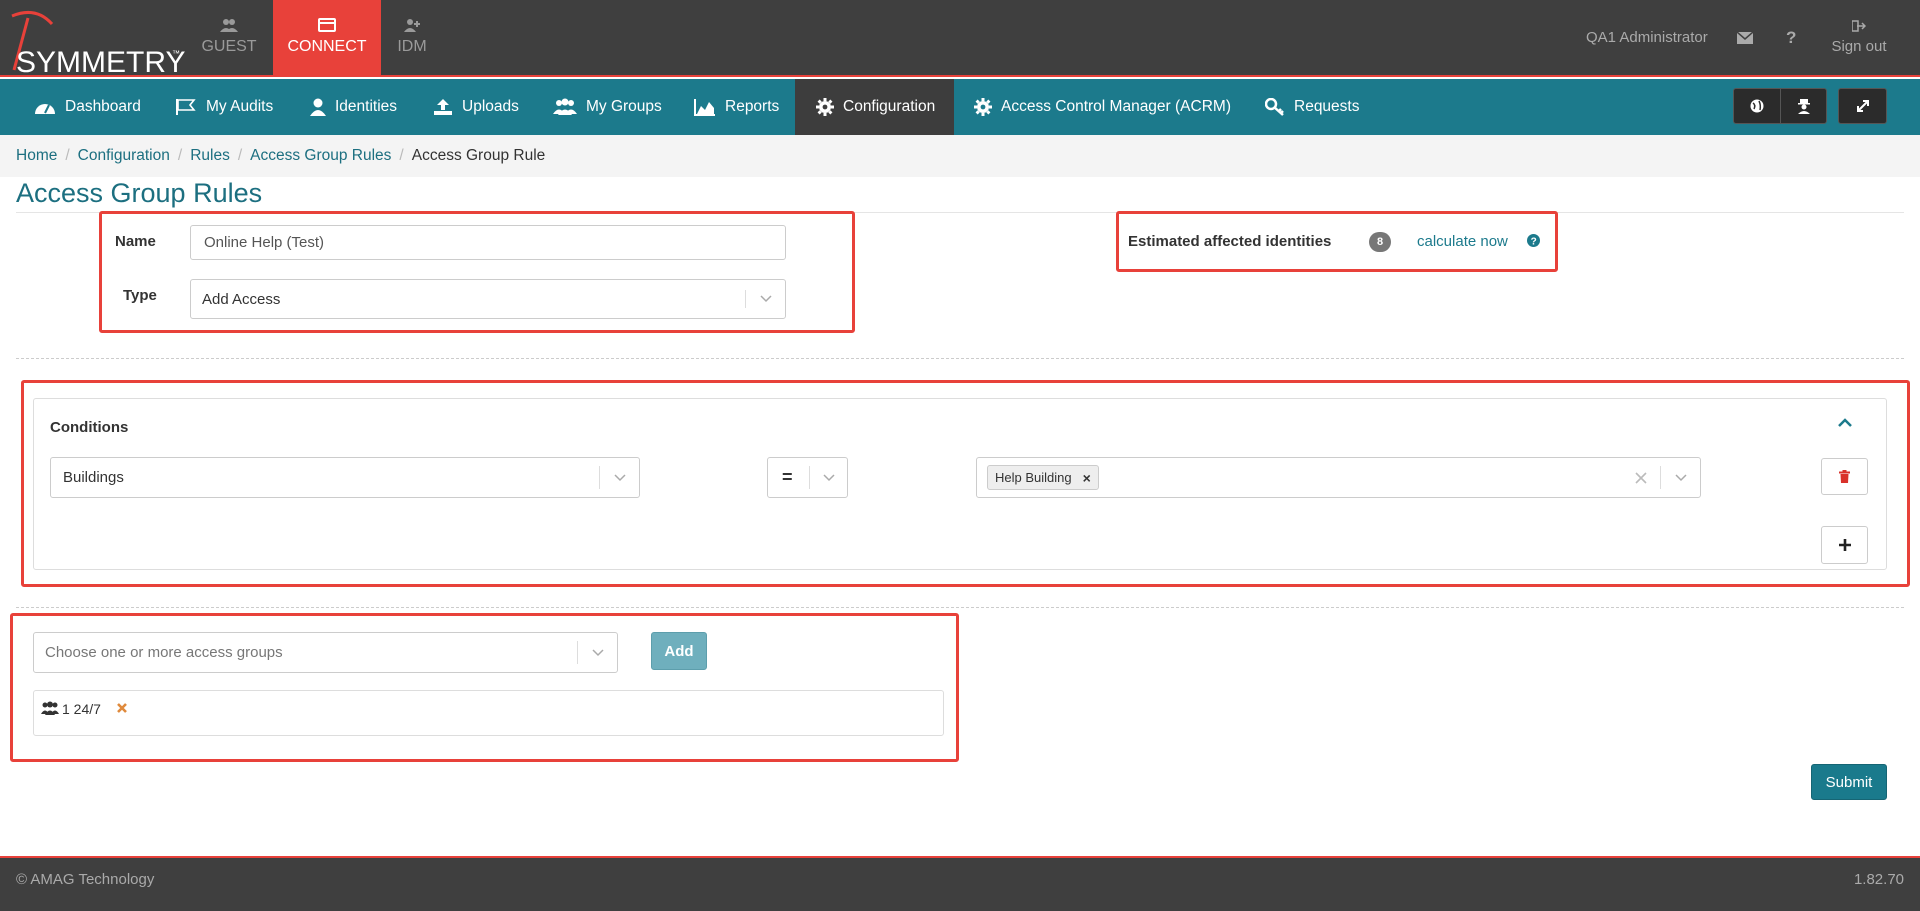 Image resolution: width=1920 pixels, height=911 pixels. I want to click on app-tab-label: CONNECT, so click(327, 46).